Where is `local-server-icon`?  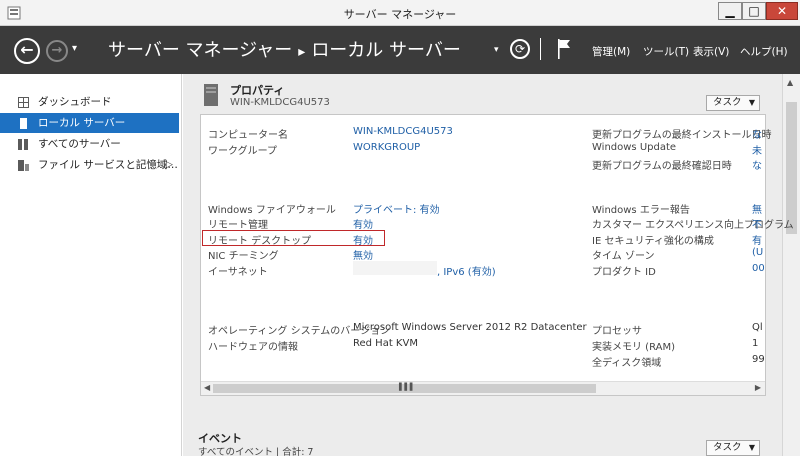 local-server-icon is located at coordinates (23, 123).